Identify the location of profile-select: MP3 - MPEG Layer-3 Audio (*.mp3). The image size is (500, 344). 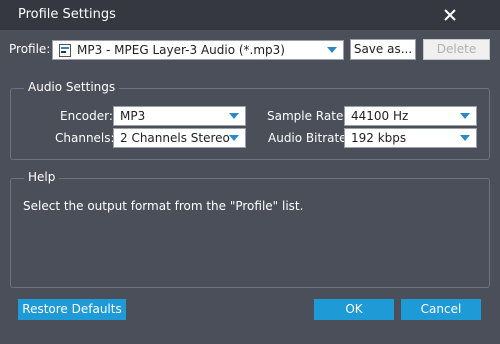
(198, 50).